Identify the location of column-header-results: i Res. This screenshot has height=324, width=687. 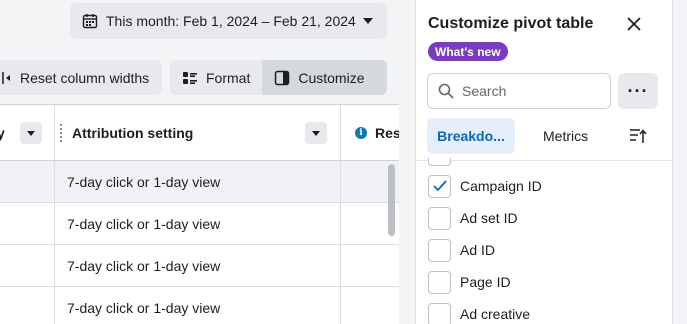
(370, 133).